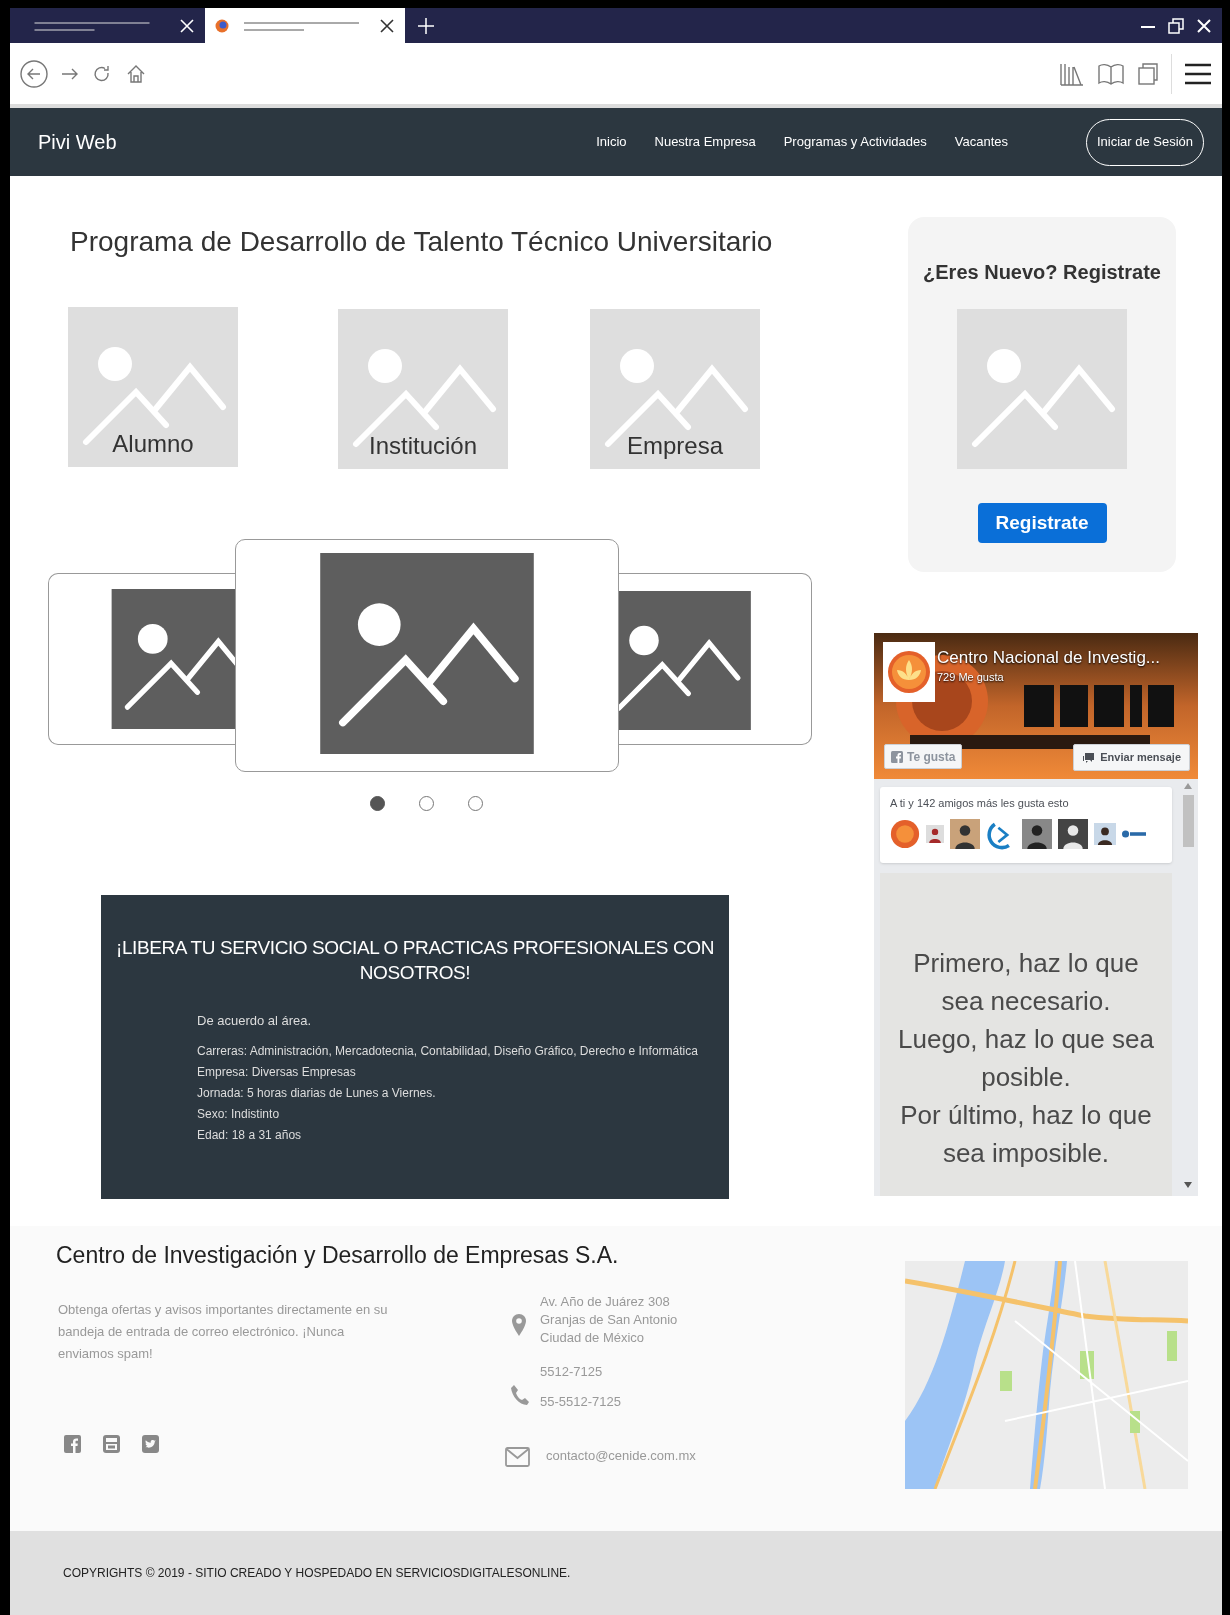  I want to click on info-text: Sexo: Indistinto, so click(239, 1114).